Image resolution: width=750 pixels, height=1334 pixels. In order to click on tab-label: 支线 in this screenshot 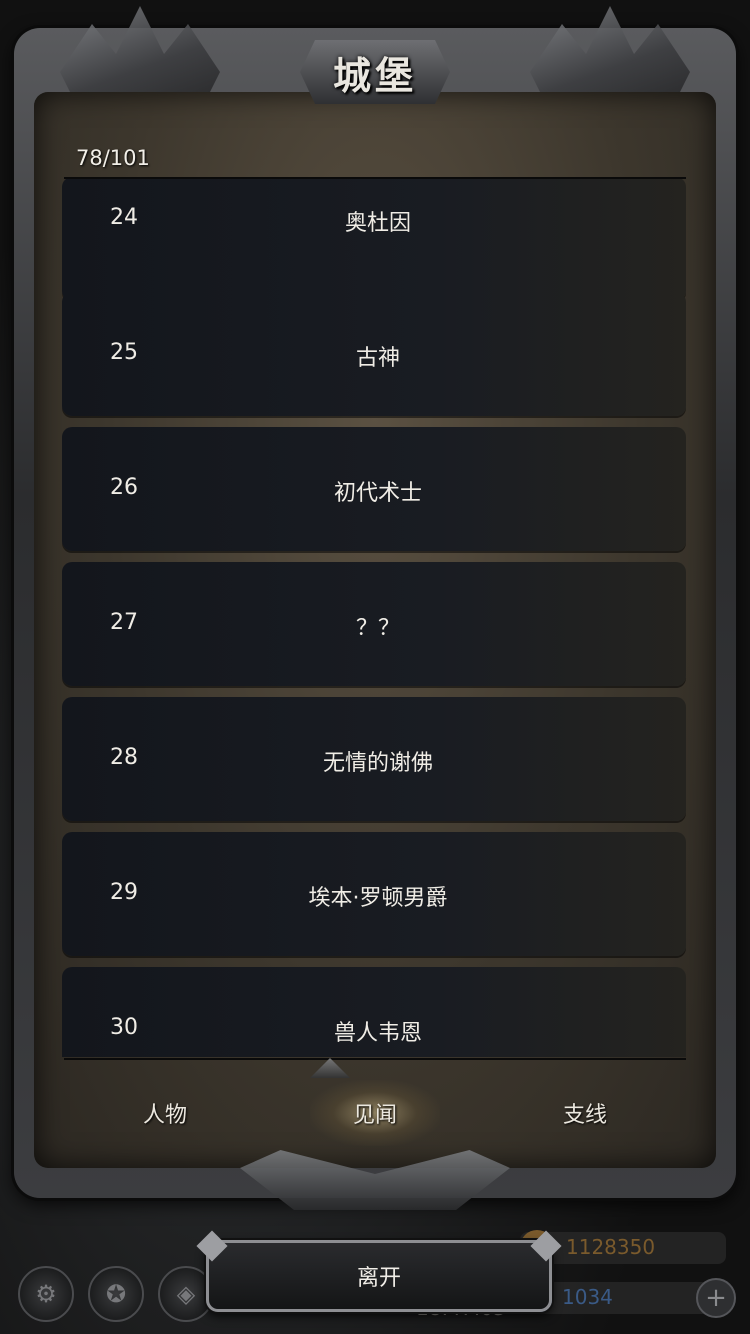, I will do `click(584, 1115)`.